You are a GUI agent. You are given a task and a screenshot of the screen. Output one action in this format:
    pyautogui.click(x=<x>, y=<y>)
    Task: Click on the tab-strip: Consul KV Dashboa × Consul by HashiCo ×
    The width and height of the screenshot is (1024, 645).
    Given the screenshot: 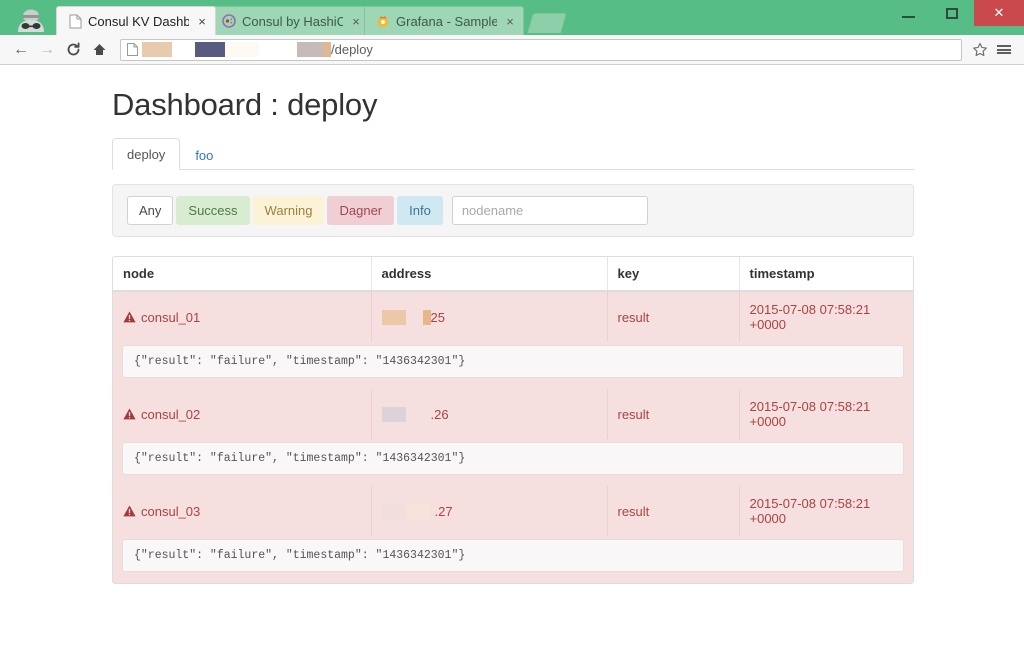 What is the action you would take?
    pyautogui.click(x=512, y=17)
    